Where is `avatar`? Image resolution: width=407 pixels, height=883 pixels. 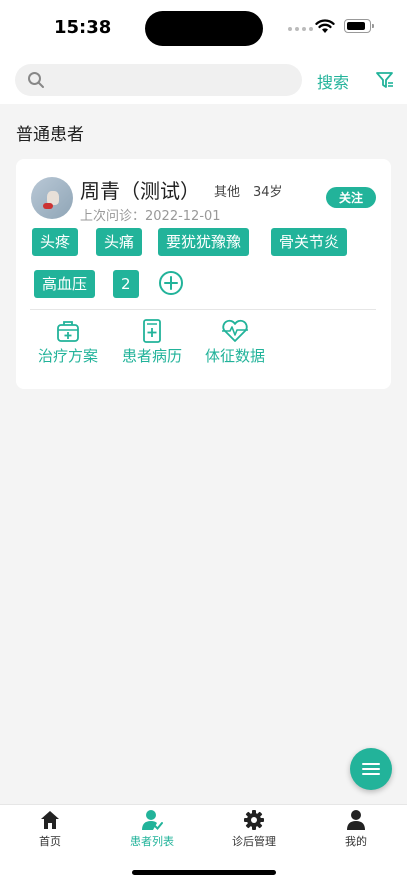 avatar is located at coordinates (52, 198).